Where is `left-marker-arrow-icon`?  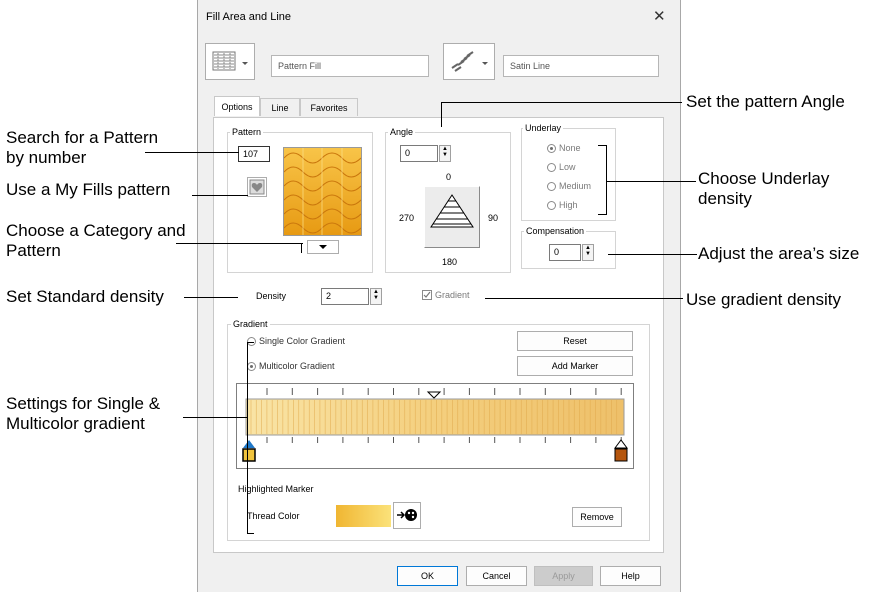 left-marker-arrow-icon is located at coordinates (249, 444).